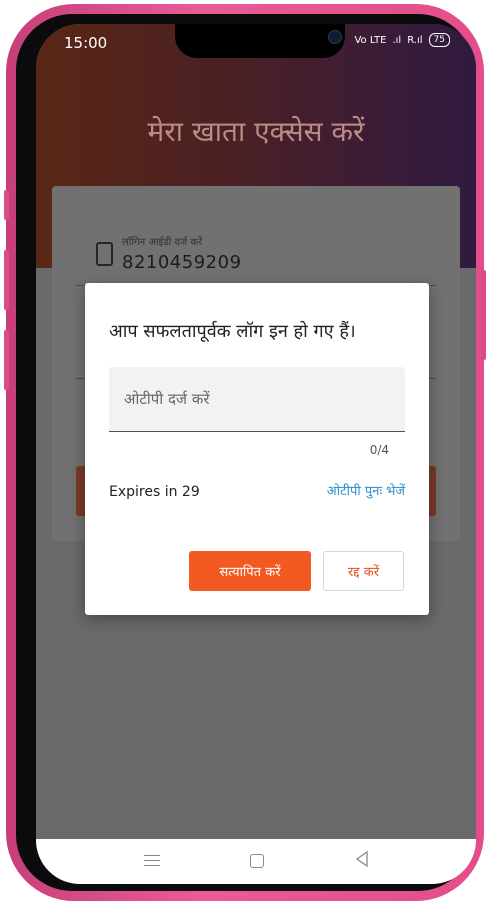 This screenshot has height=905, width=490. I want to click on battery-icon: 75, so click(439, 40).